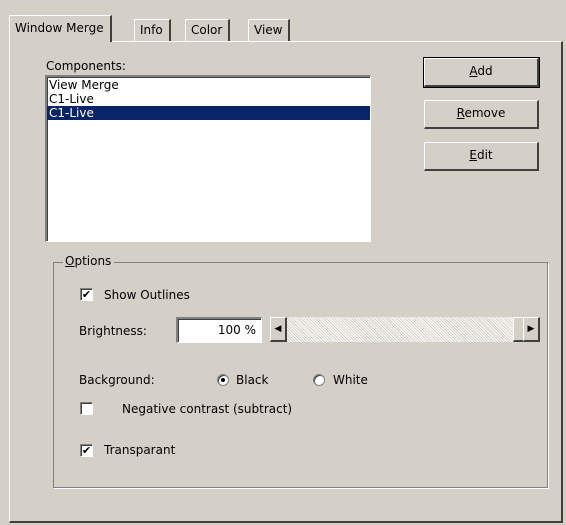  Describe the element at coordinates (60, 28) in the screenshot. I see `tab-window-merge: Window Merge` at that location.